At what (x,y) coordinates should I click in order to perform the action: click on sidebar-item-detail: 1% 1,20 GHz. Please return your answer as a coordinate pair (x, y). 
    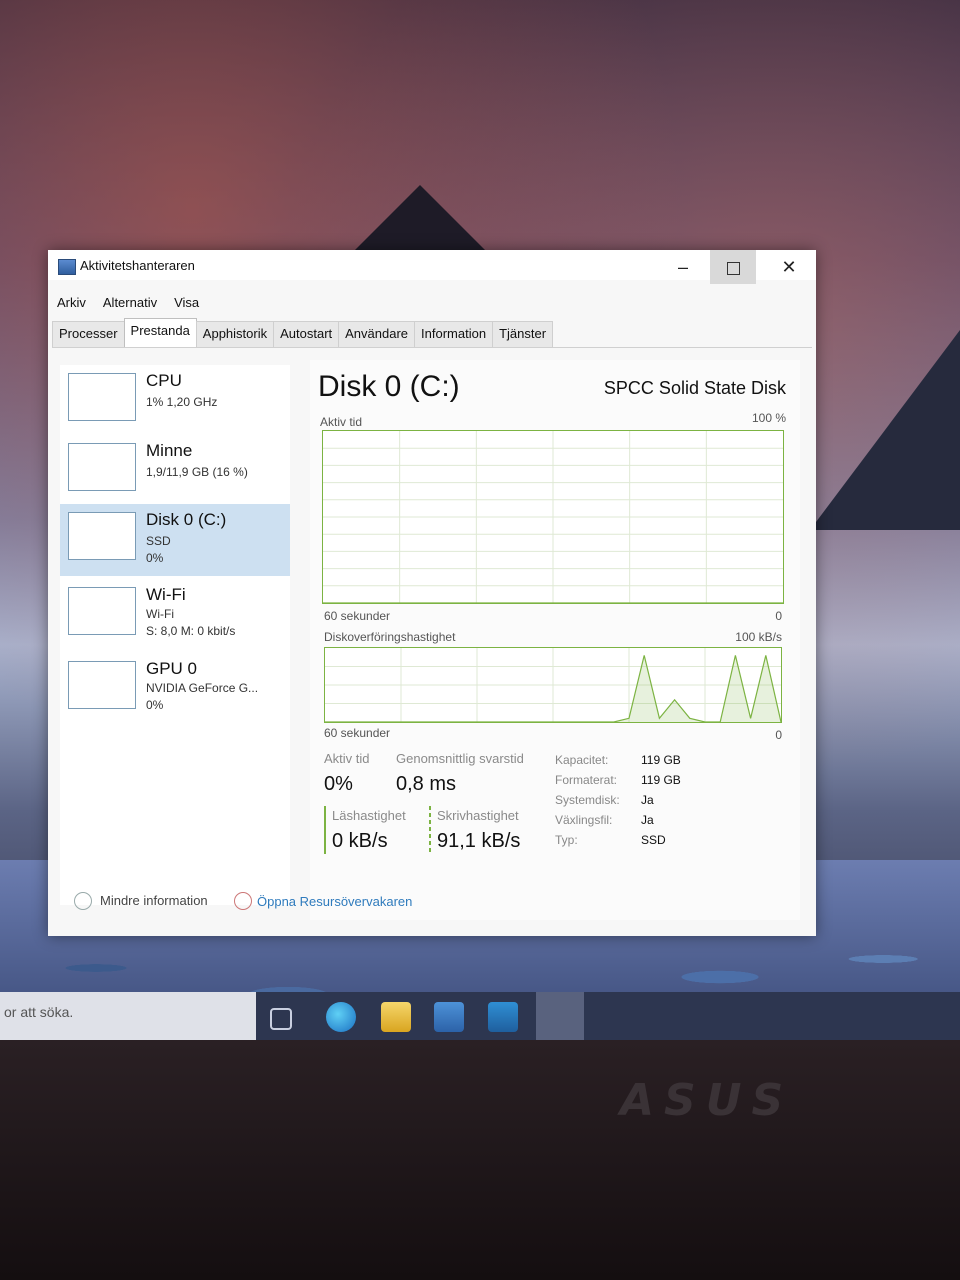
    Looking at the image, I should click on (182, 402).